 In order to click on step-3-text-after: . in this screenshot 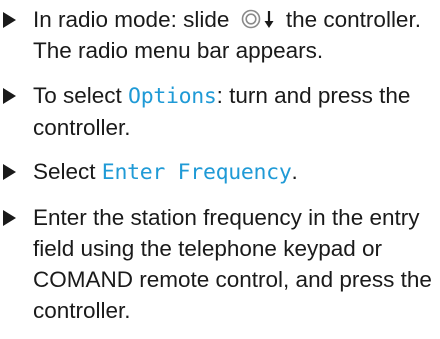, I will do `click(294, 171)`.